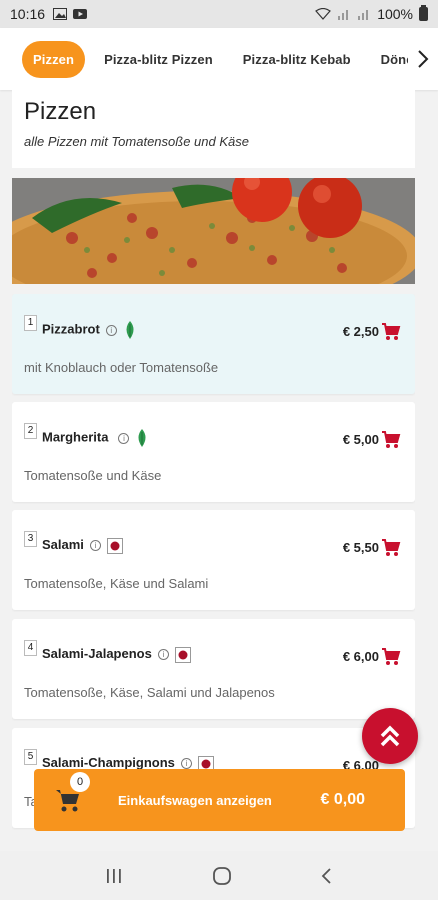  I want to click on item-name: Salami, so click(63, 544).